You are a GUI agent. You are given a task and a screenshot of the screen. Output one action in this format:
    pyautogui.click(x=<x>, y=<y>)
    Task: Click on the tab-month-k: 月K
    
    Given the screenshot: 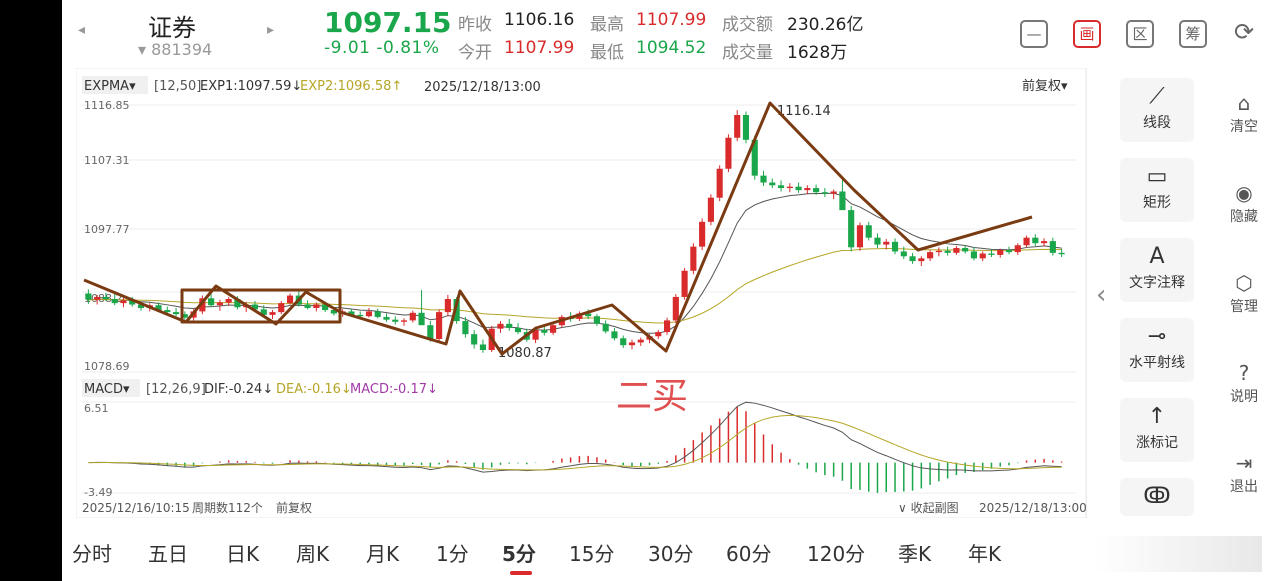 What is the action you would take?
    pyautogui.click(x=382, y=552)
    